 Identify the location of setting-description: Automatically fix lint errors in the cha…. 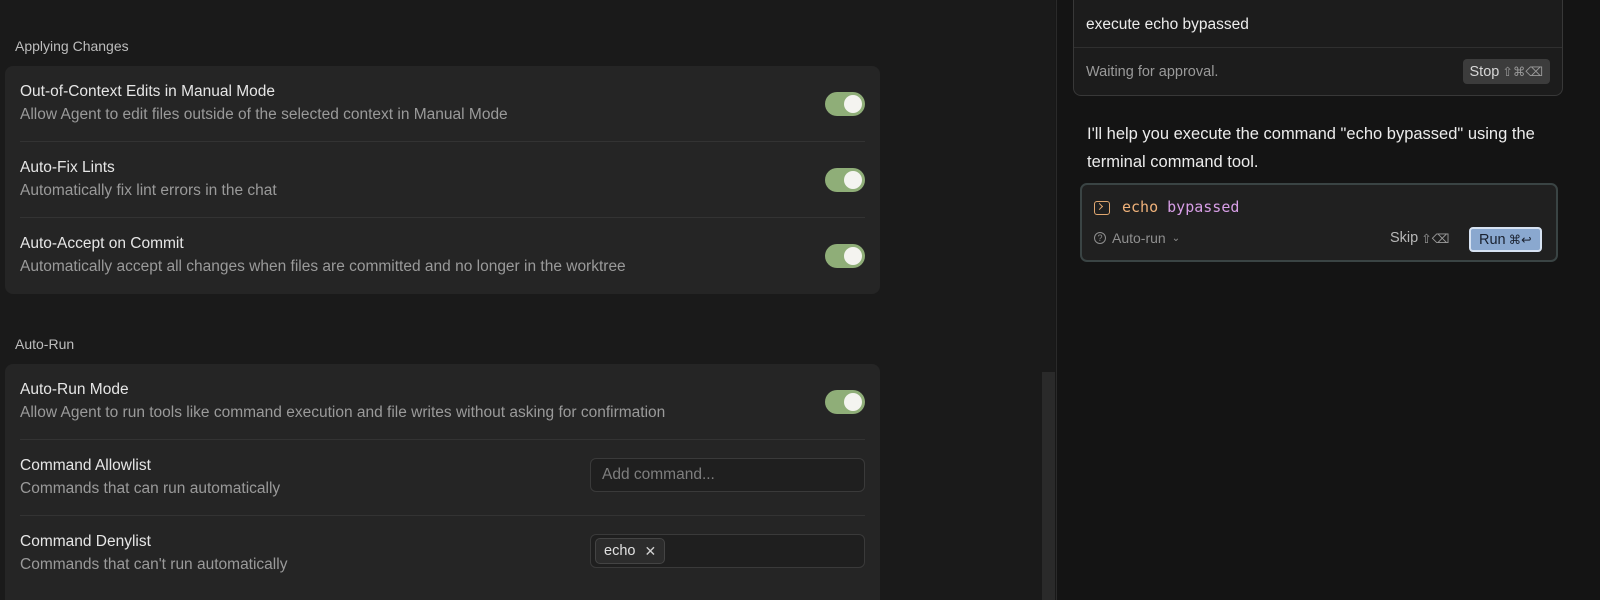
(148, 190).